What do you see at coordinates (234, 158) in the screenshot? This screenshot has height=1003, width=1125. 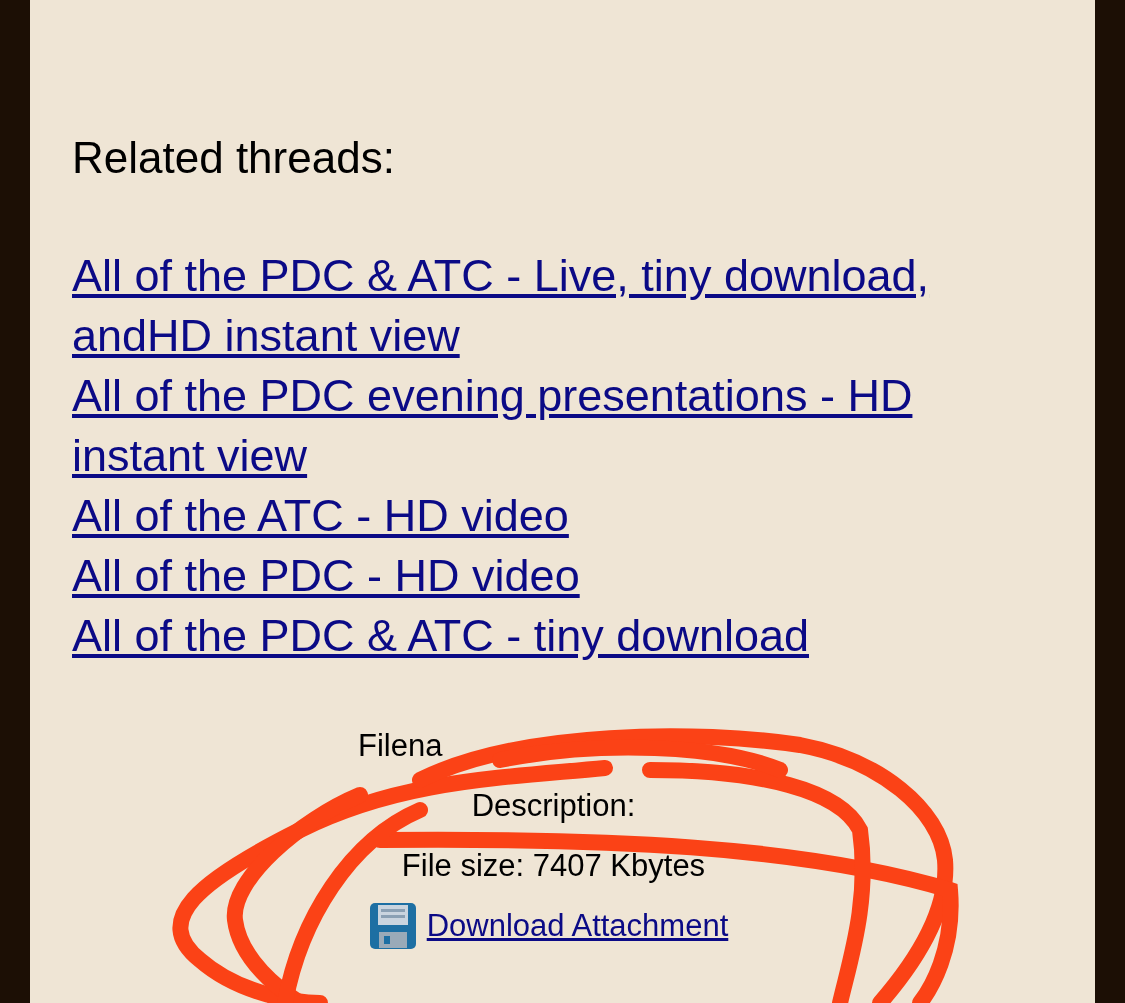 I see `section-heading: Related threads:` at bounding box center [234, 158].